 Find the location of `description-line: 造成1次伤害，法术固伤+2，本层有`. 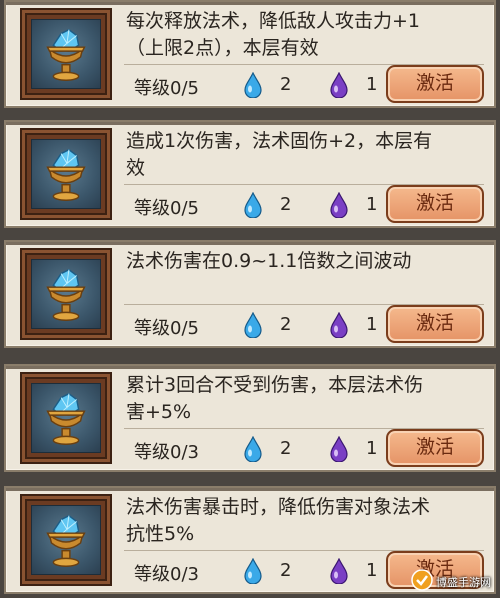

description-line: 造成1次伤害，法术固伤+2，本层有 is located at coordinates (279, 141).